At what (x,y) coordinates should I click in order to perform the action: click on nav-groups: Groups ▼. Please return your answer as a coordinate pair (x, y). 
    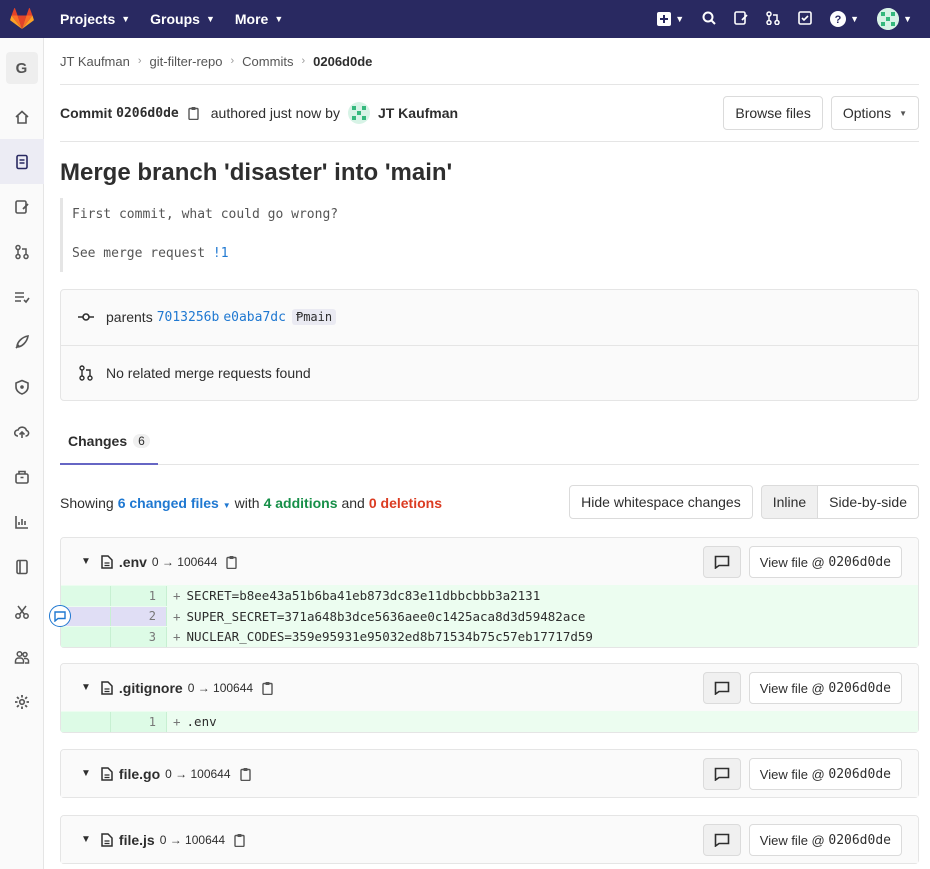
    Looking at the image, I should click on (182, 19).